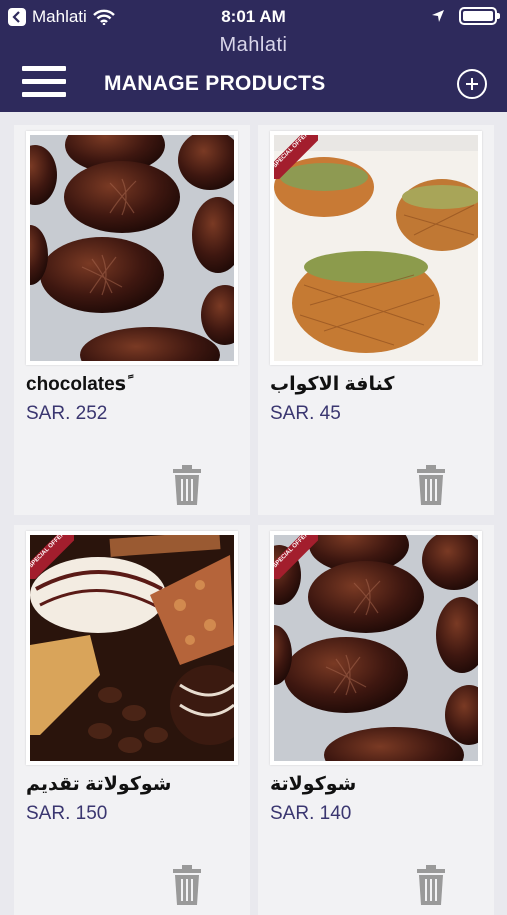  What do you see at coordinates (438, 16) in the screenshot?
I see `location-arrow-icon` at bounding box center [438, 16].